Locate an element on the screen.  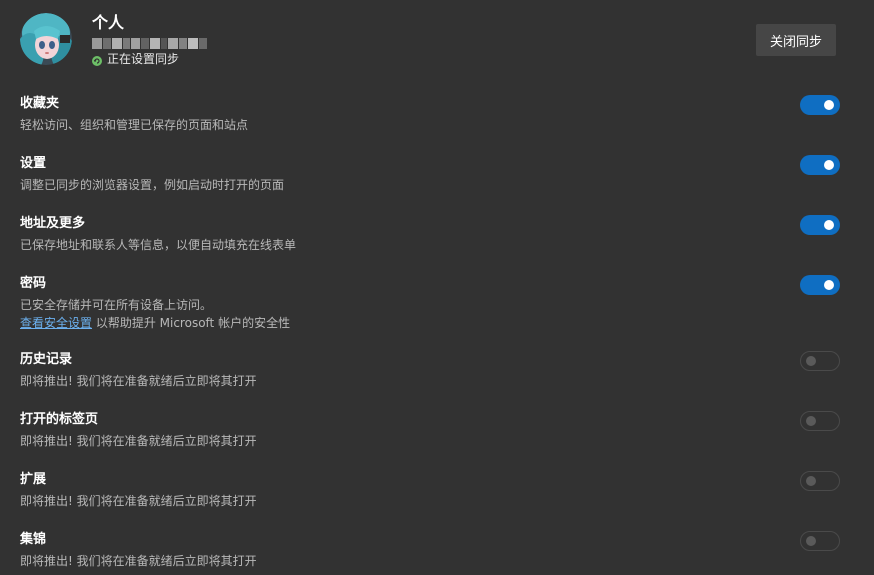
close-sync-button: 关闭同步 is located at coordinates (796, 40).